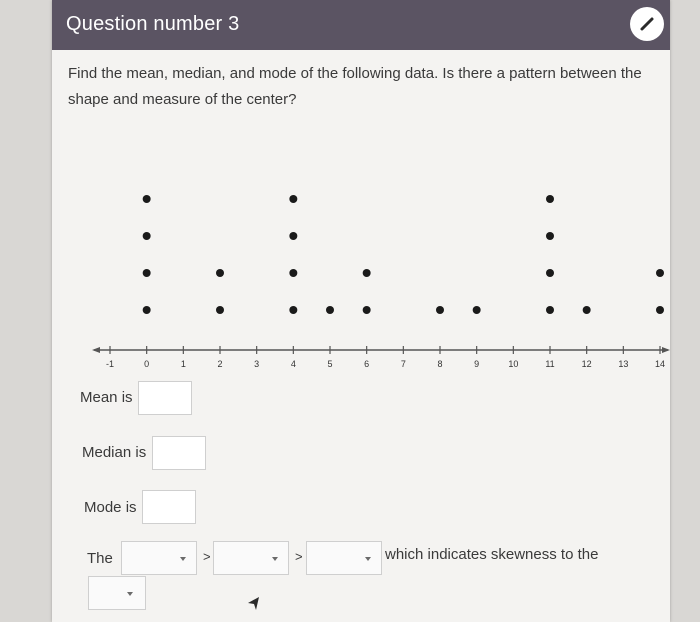 The image size is (700, 622). Describe the element at coordinates (403, 364) in the screenshot. I see `tick-label: 7` at that location.